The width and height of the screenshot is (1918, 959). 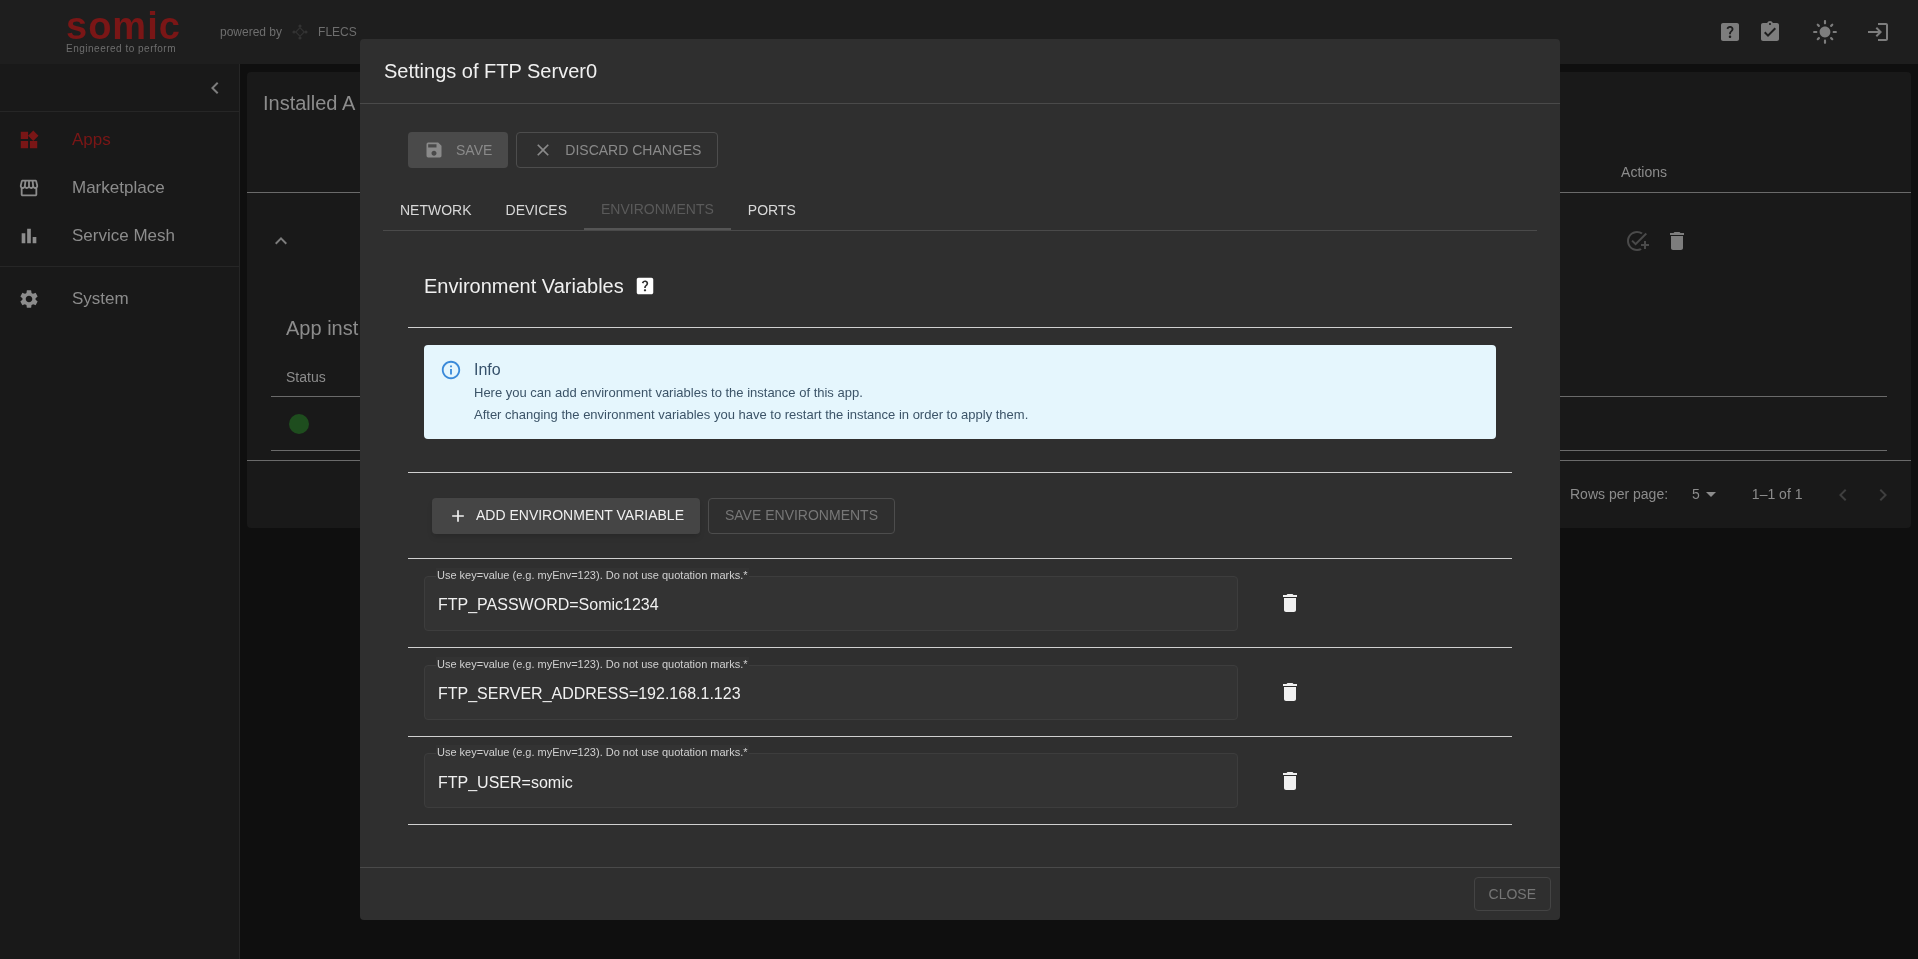 I want to click on info-title: Info, so click(x=488, y=370).